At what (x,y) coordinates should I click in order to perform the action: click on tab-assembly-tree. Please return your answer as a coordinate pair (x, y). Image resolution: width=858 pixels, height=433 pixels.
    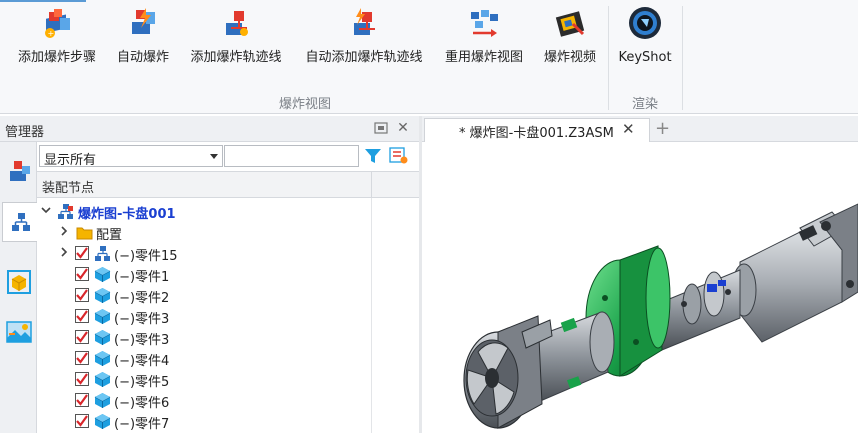
    Looking at the image, I should click on (20, 222).